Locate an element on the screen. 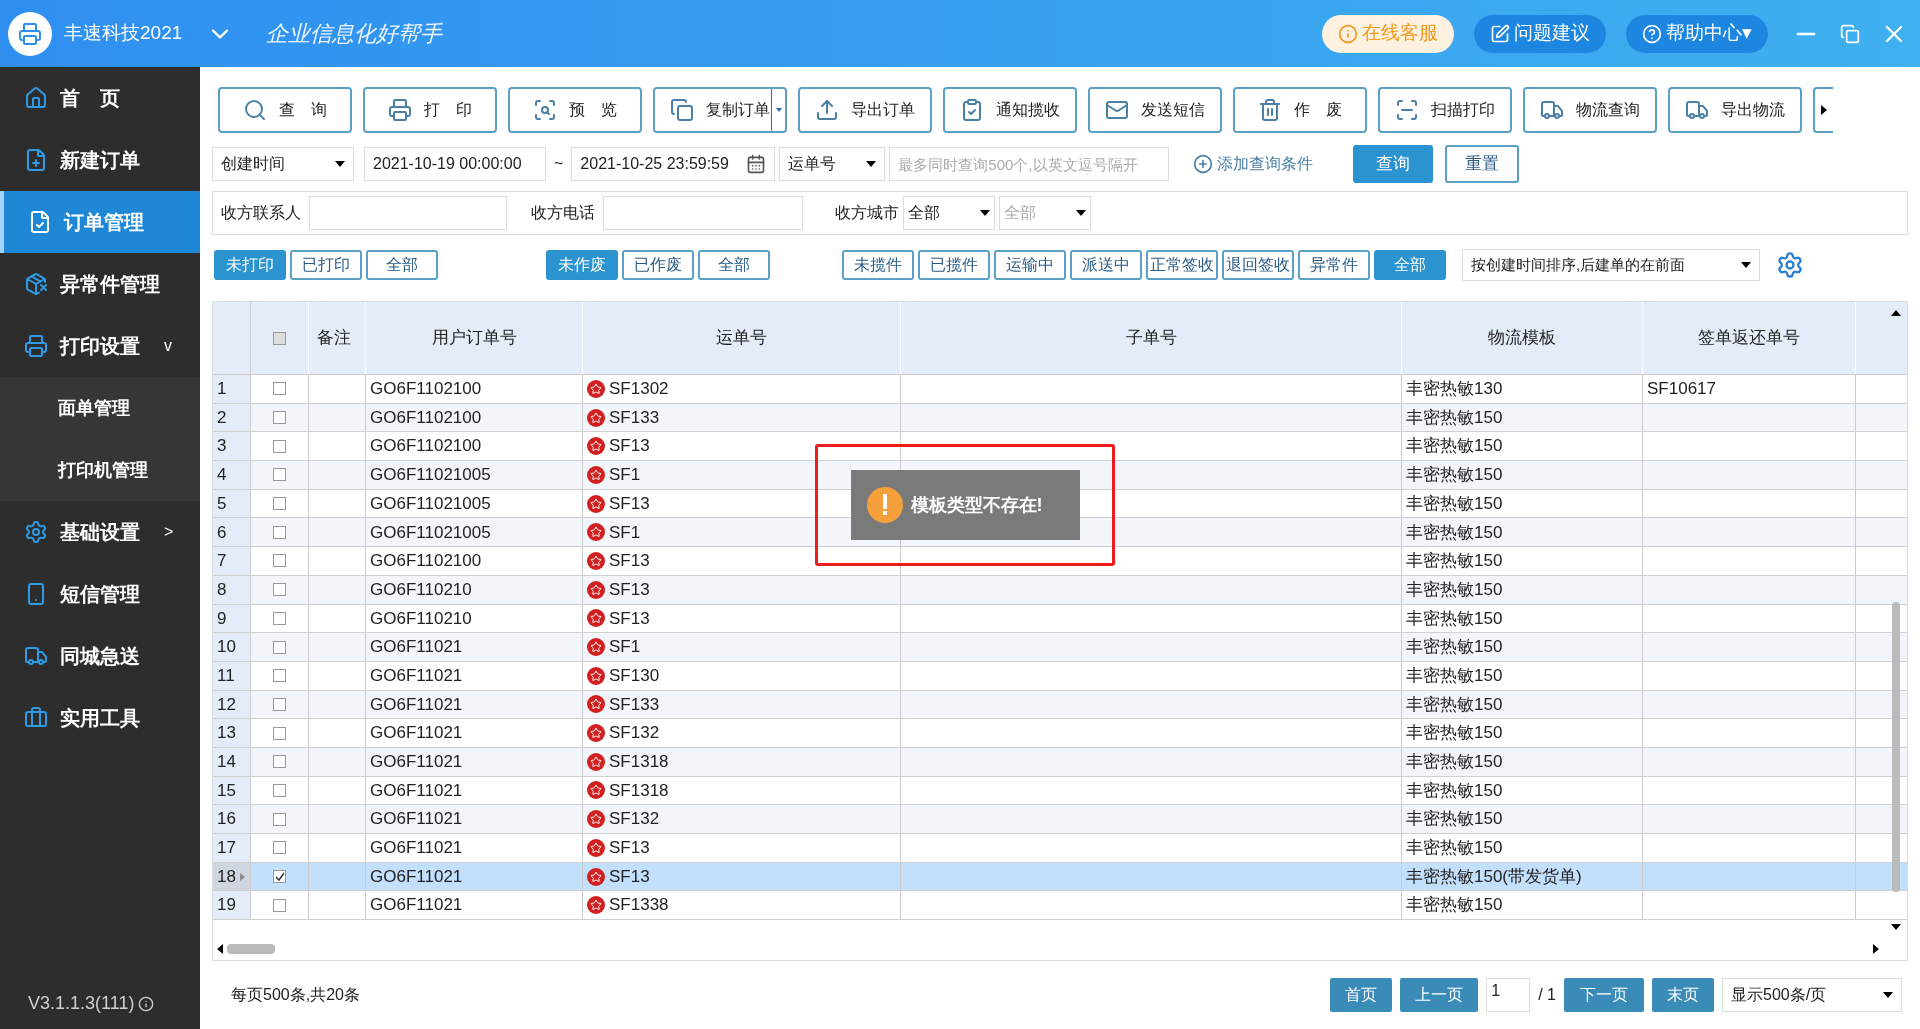 The height and width of the screenshot is (1029, 1920). number-input-field: 最多同时查询500个,以英文逗号隔开 is located at coordinates (1029, 164).